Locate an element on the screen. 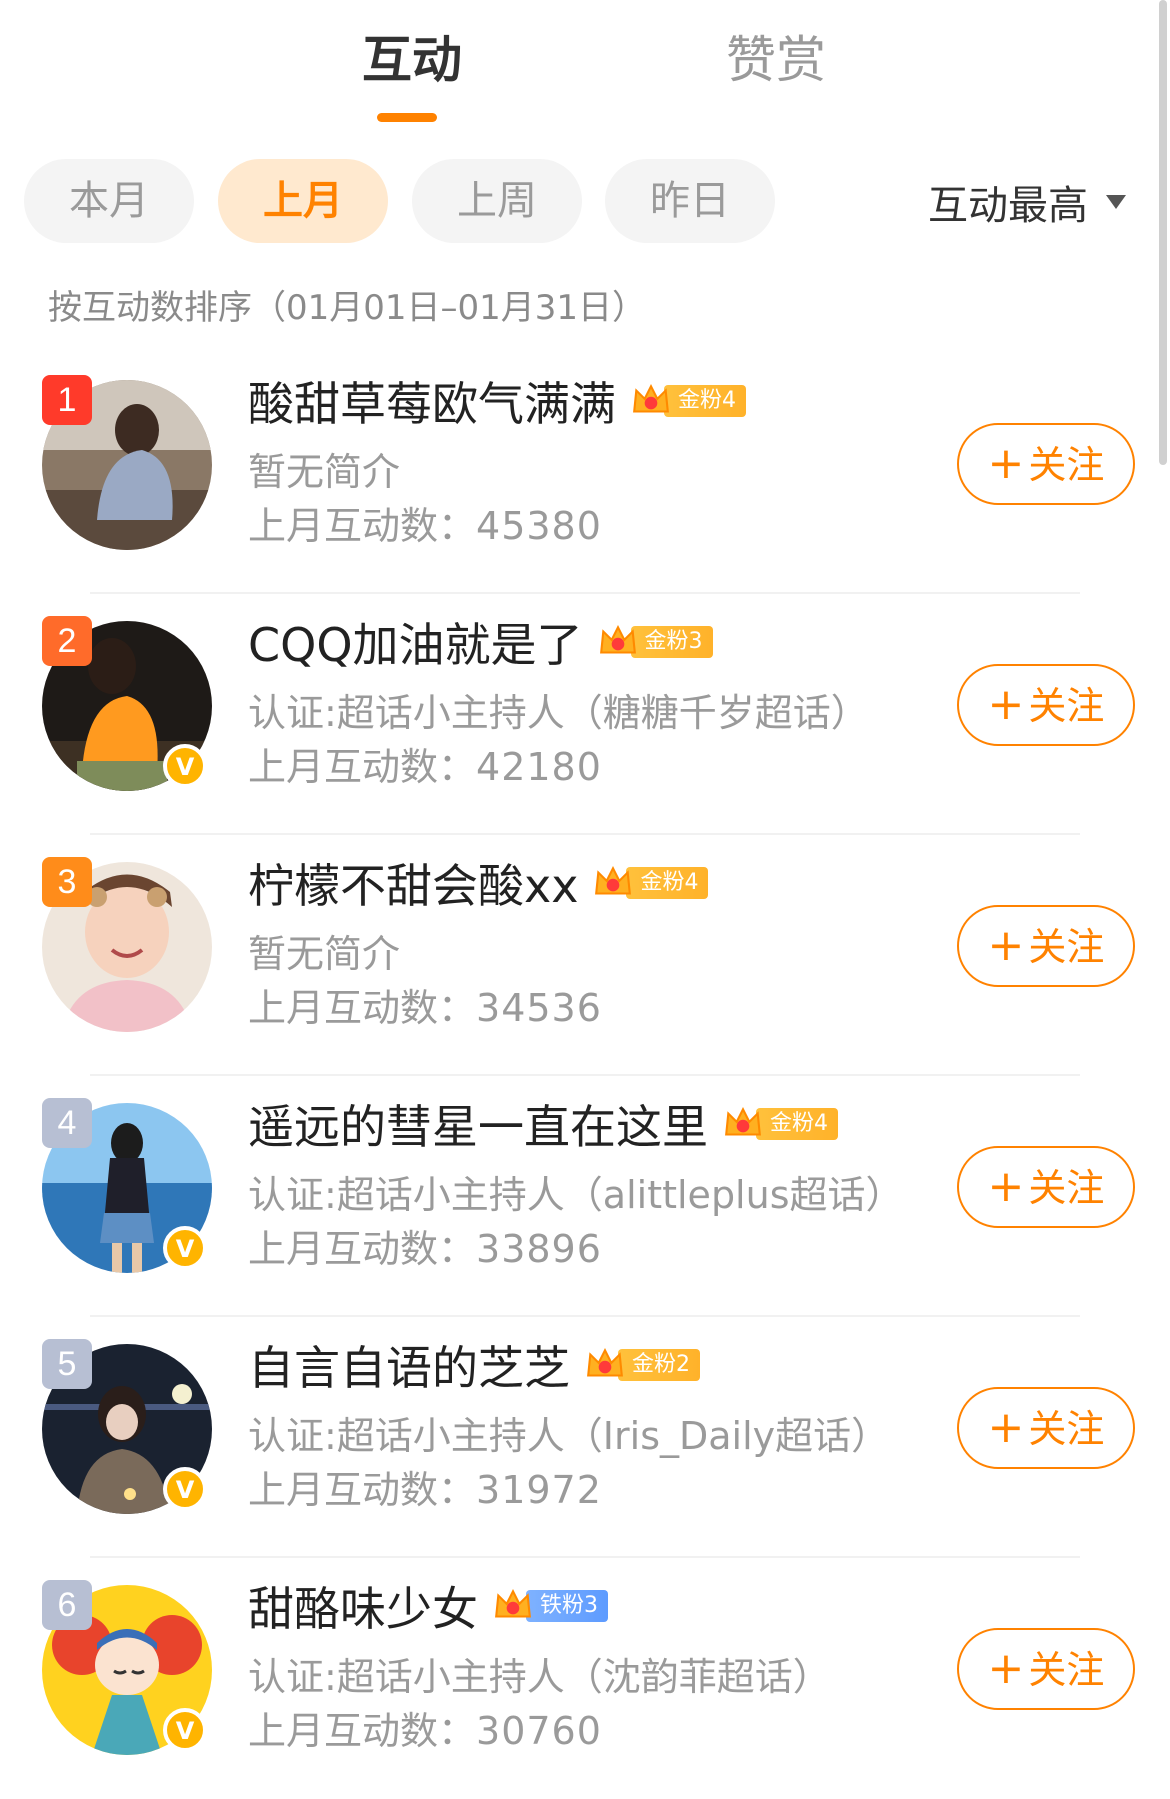  rank-badge: 6 is located at coordinates (67, 1605).